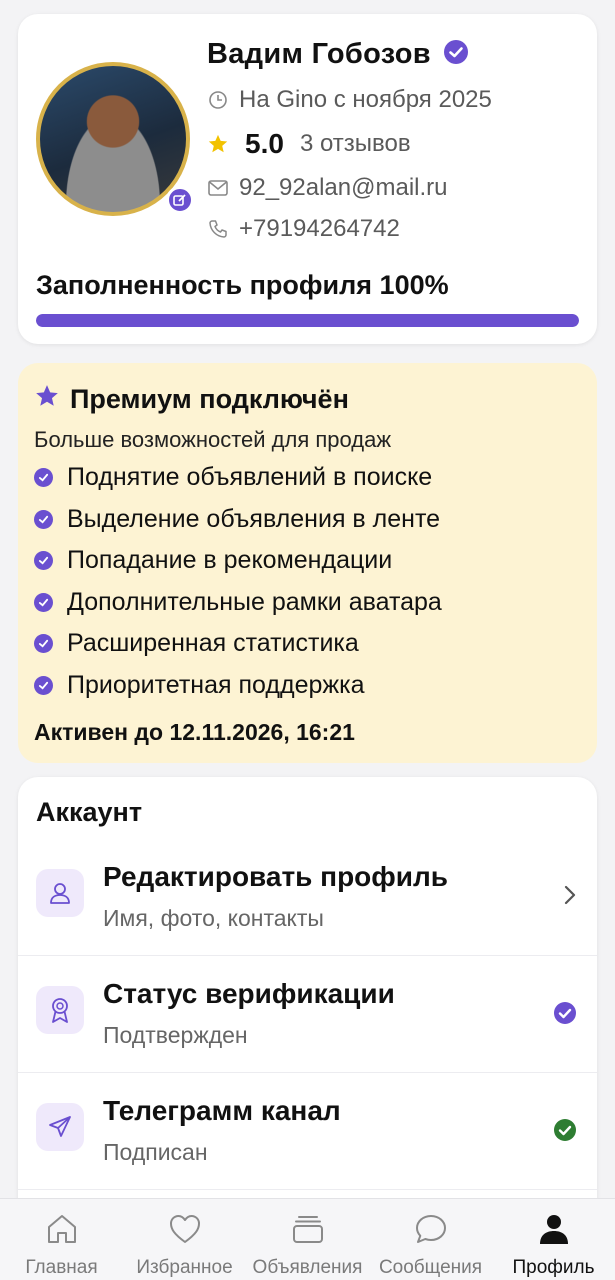  Describe the element at coordinates (218, 144) in the screenshot. I see `star-icon` at that location.